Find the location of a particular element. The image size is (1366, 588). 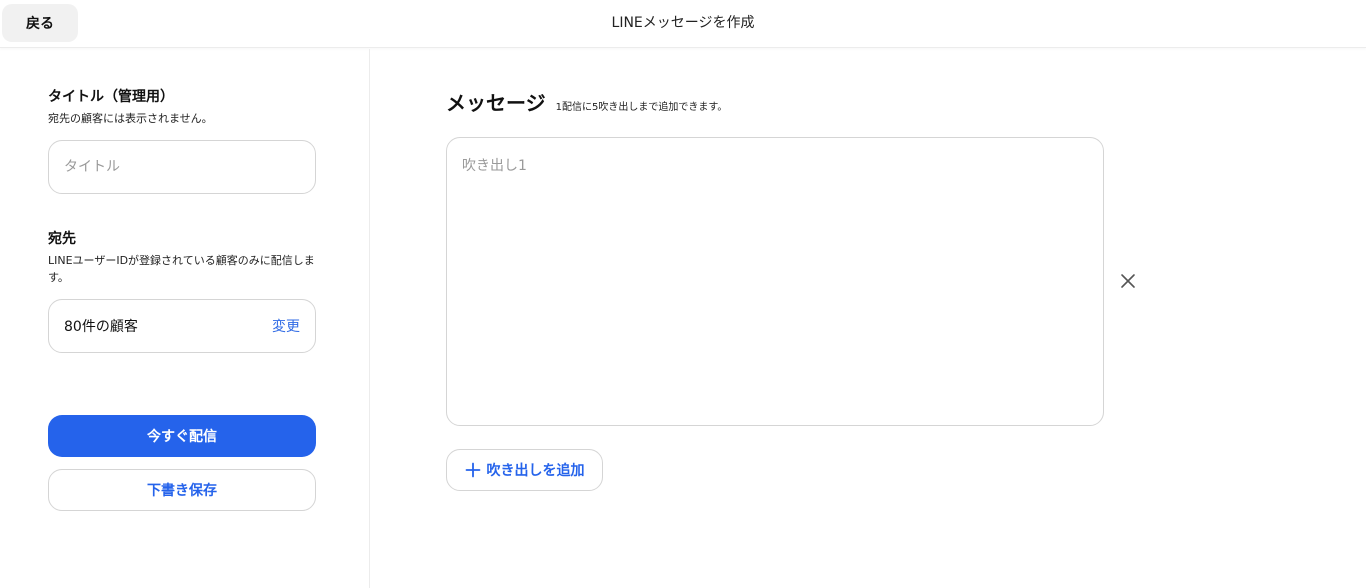

add-bubble-label: 吹き出しを追加 is located at coordinates (535, 471).